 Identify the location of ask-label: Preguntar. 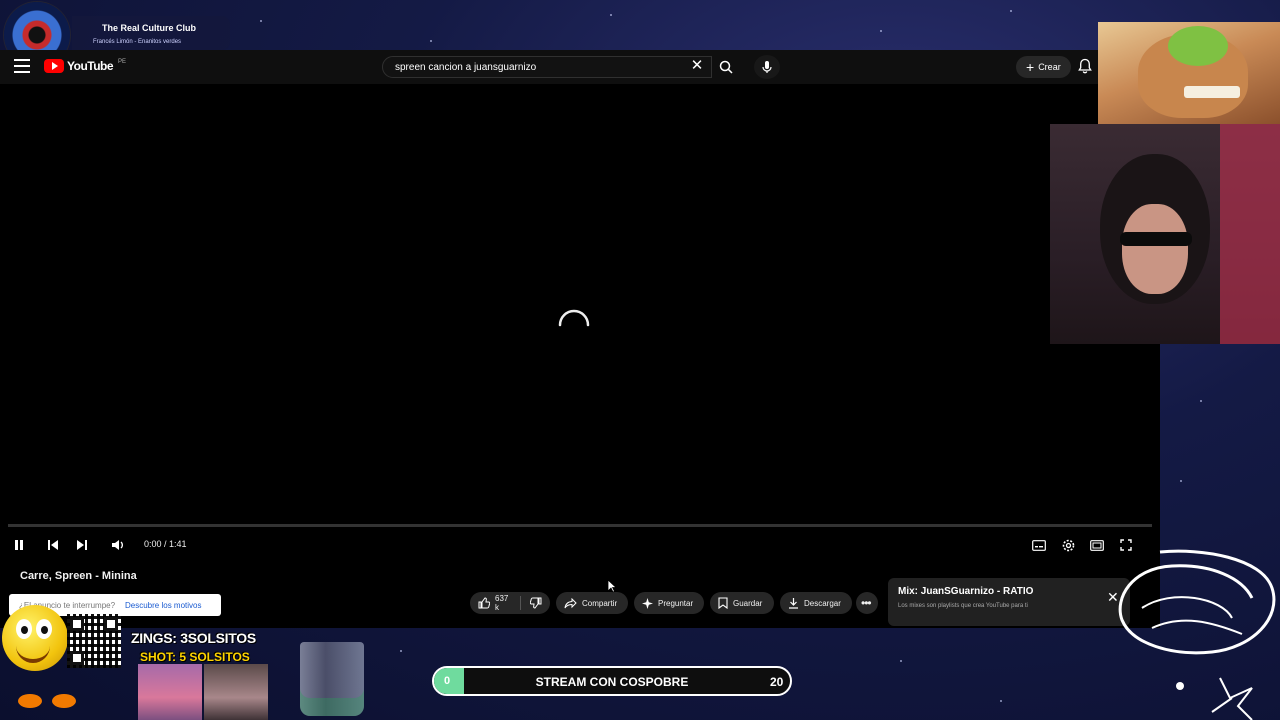
(676, 603).